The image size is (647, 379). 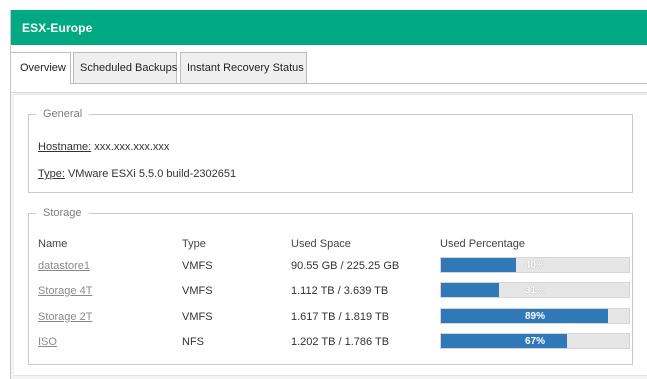 I want to click on tab-overview: Overview, so click(x=41, y=68).